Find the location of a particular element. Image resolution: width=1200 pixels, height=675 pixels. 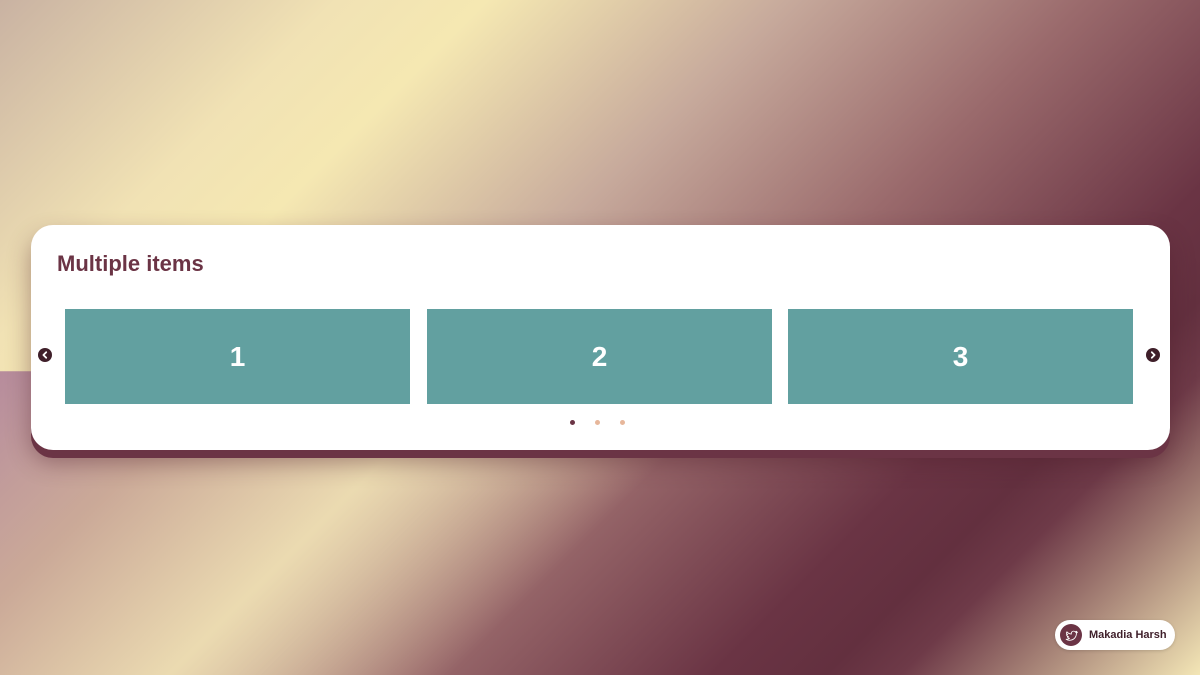

slide-label: 2 is located at coordinates (599, 356).